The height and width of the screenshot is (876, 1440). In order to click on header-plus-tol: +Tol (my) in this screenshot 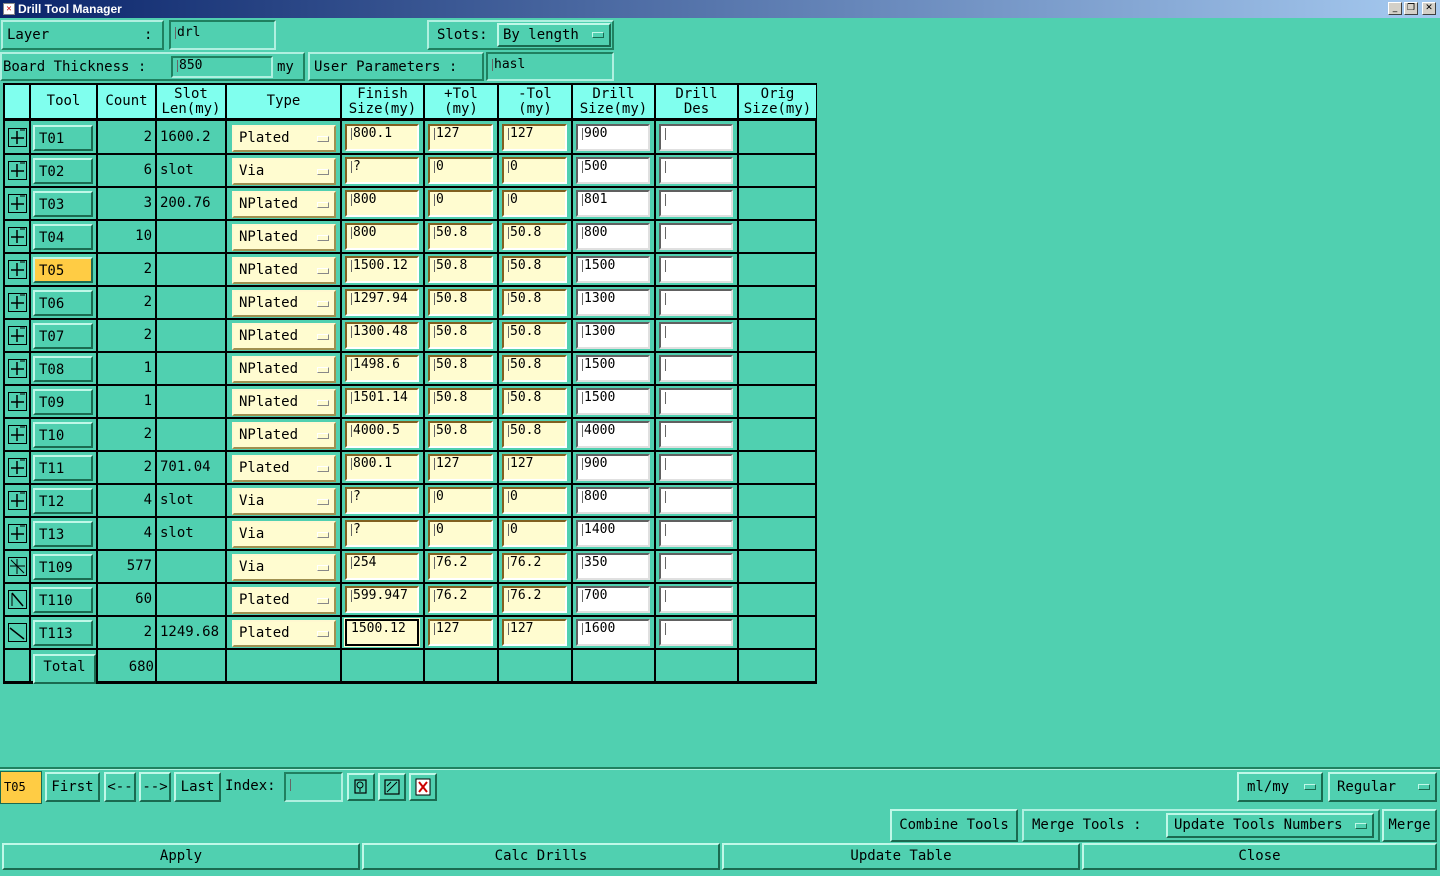, I will do `click(462, 103)`.